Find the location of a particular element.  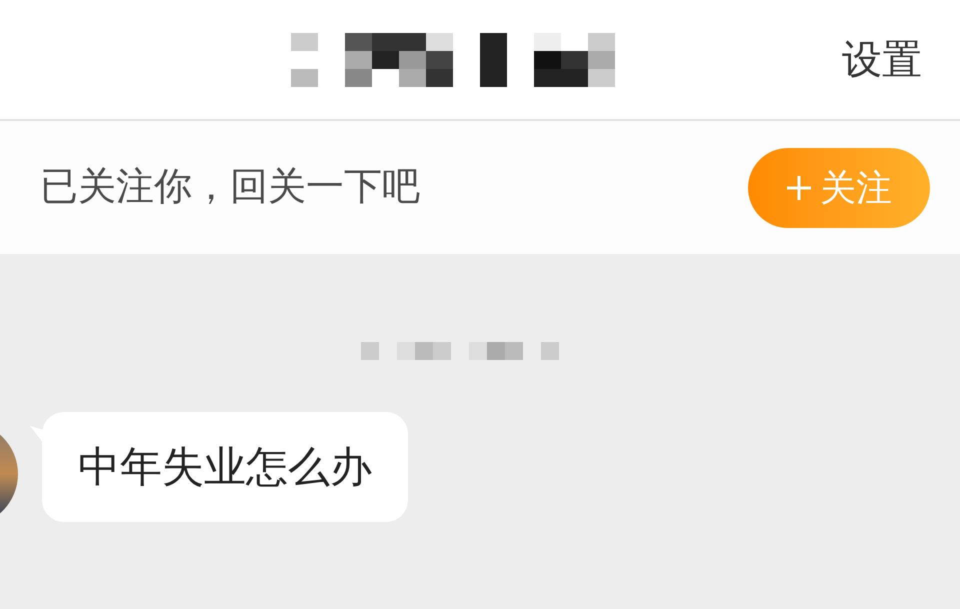

plus-icon is located at coordinates (799, 187).